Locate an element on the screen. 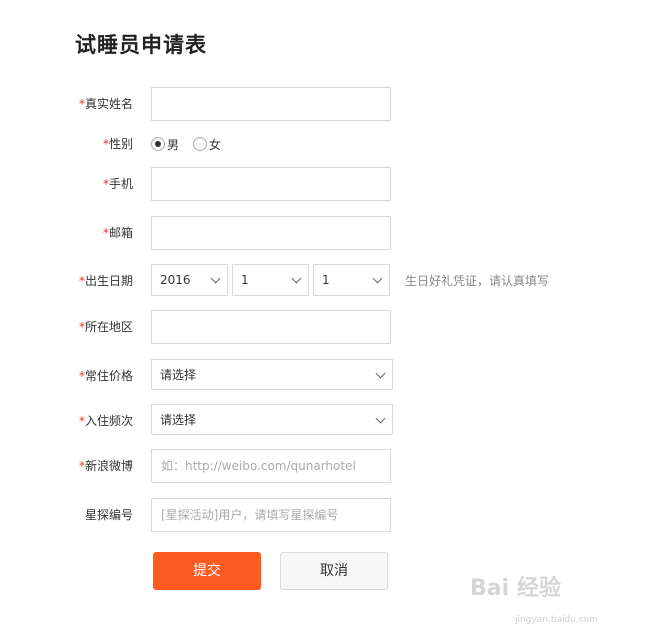 The width and height of the screenshot is (645, 640). price-select: 请选择 is located at coordinates (272, 374).